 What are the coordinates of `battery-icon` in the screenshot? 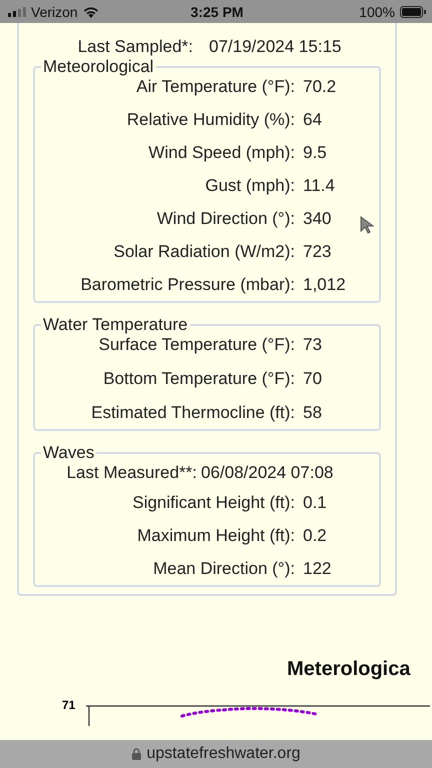 It's located at (413, 12).